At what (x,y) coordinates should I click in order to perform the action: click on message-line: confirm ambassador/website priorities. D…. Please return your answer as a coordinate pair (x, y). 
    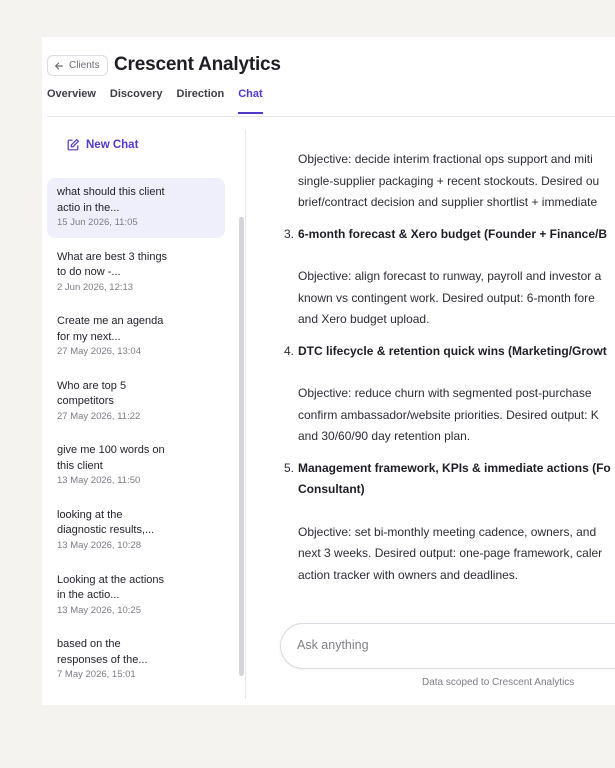
    Looking at the image, I should click on (448, 414).